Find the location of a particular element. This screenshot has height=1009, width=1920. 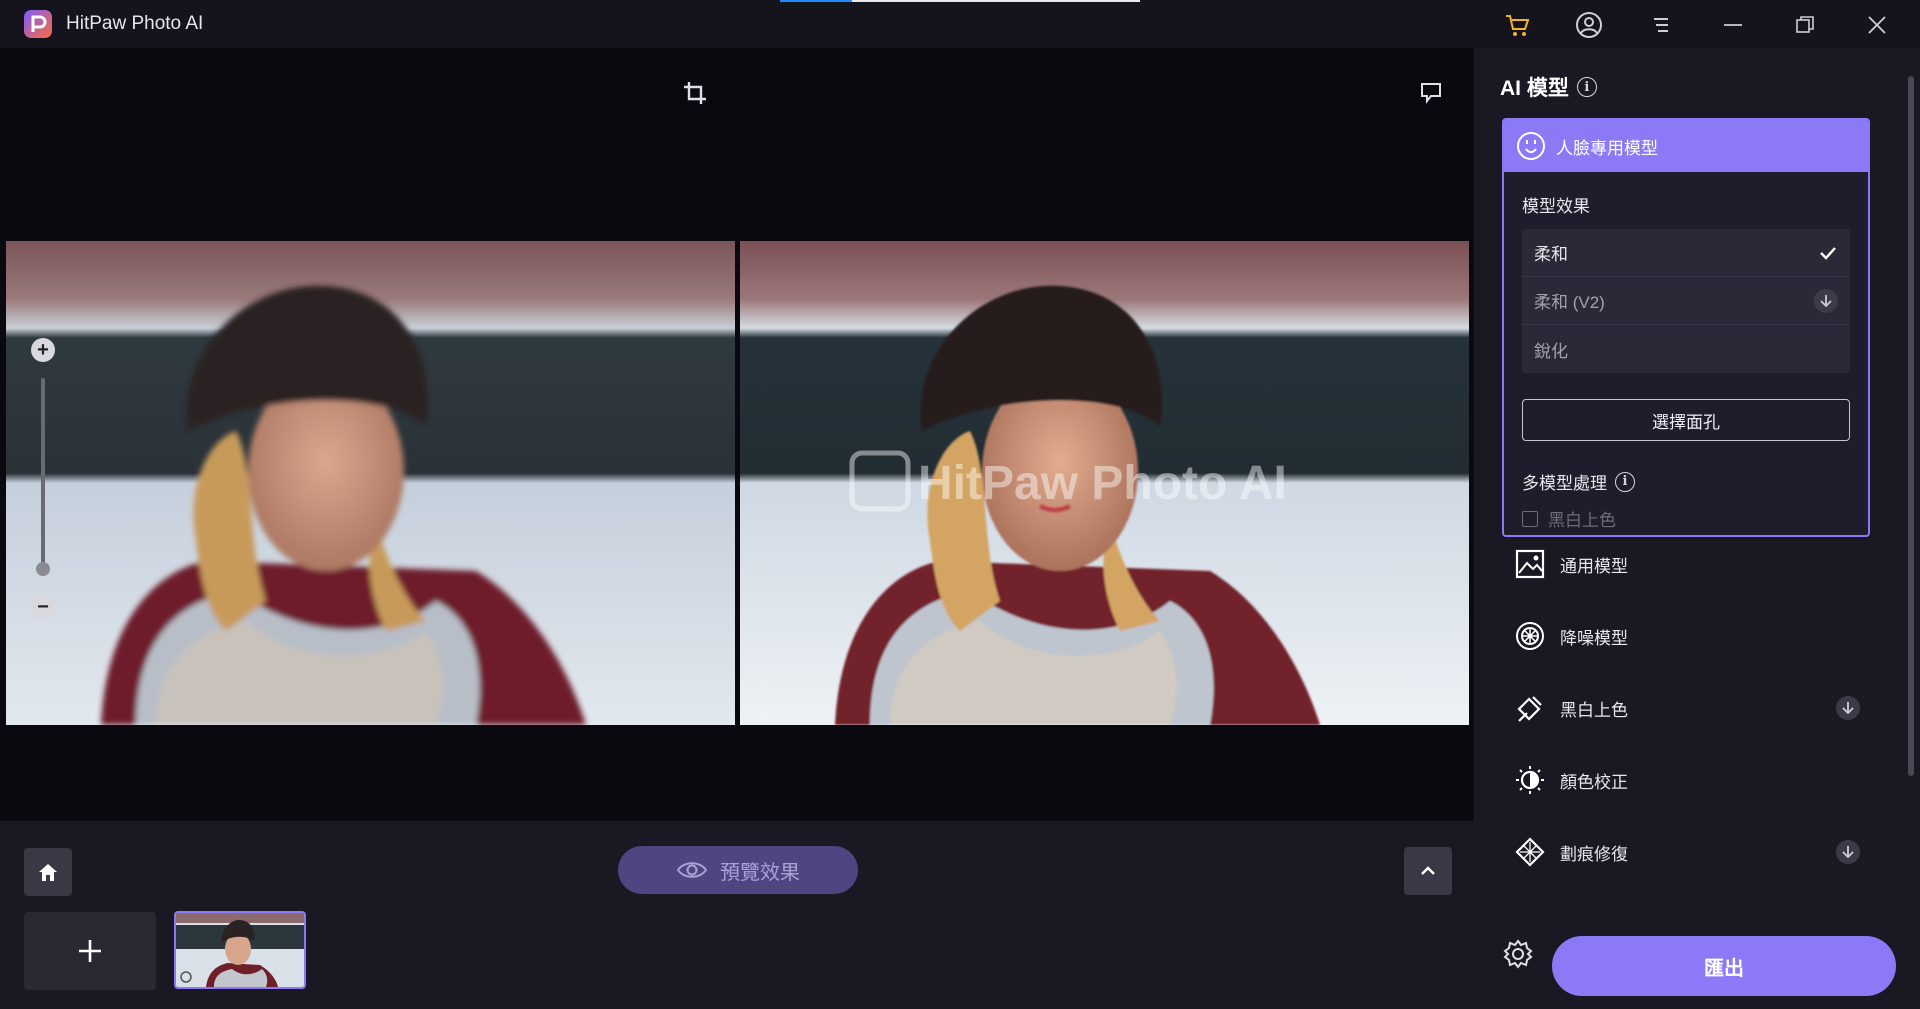

denoise-icon is located at coordinates (1530, 636).